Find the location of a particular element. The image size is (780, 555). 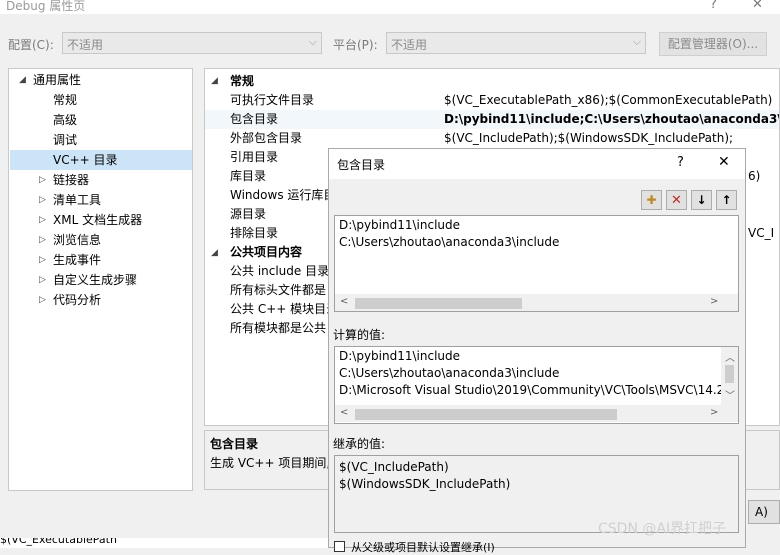

tree-item-manifest-tool: 清单工具 is located at coordinates (77, 200).